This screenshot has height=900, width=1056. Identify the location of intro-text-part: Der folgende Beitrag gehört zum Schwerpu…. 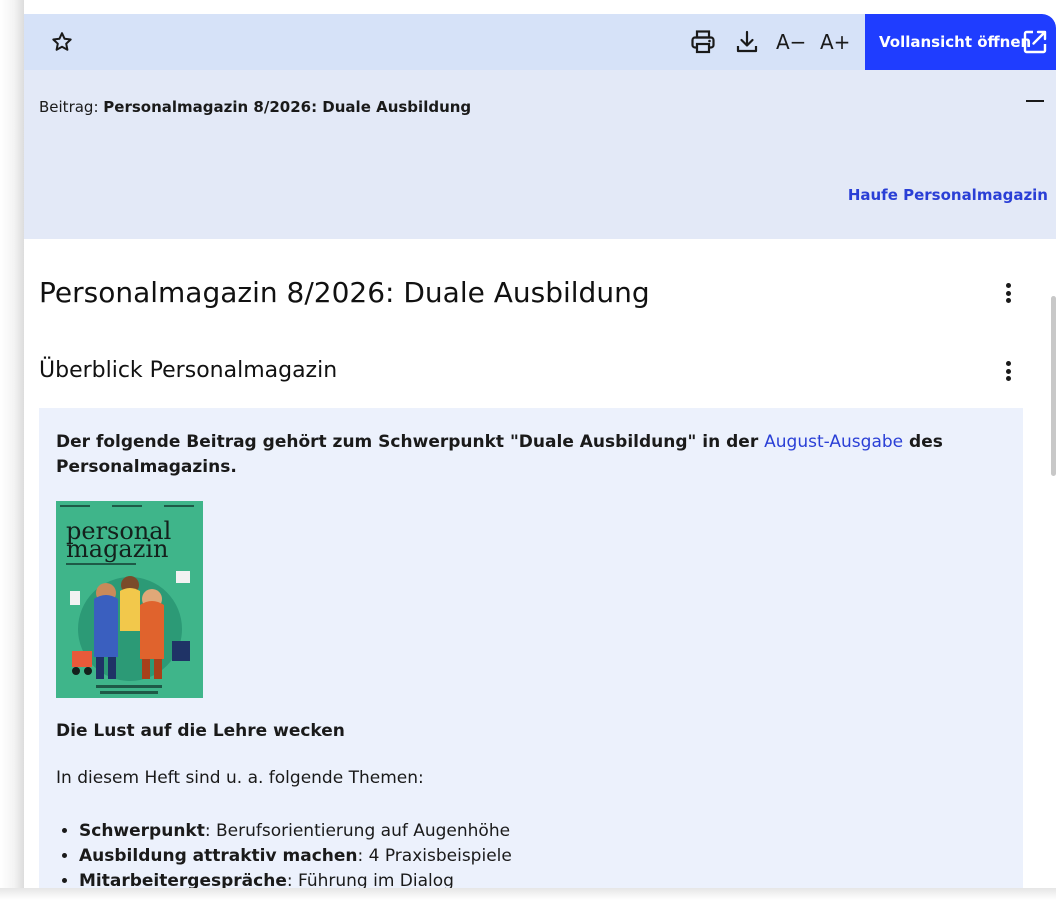
(410, 442).